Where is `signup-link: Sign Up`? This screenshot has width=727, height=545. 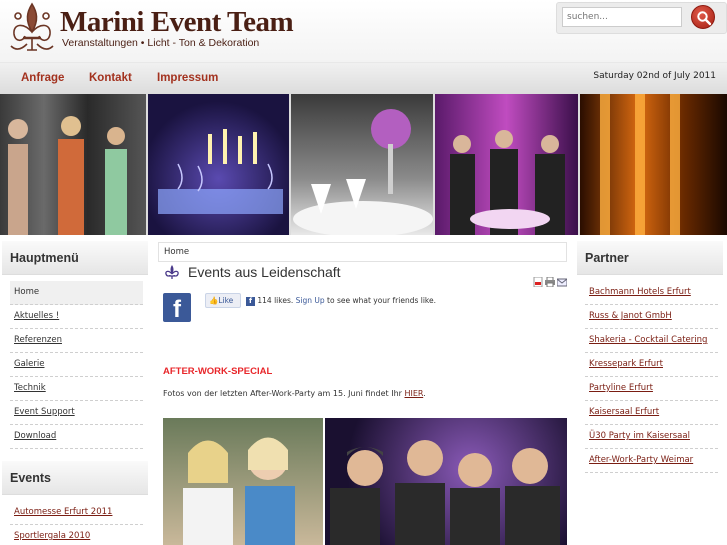 signup-link: Sign Up is located at coordinates (310, 300).